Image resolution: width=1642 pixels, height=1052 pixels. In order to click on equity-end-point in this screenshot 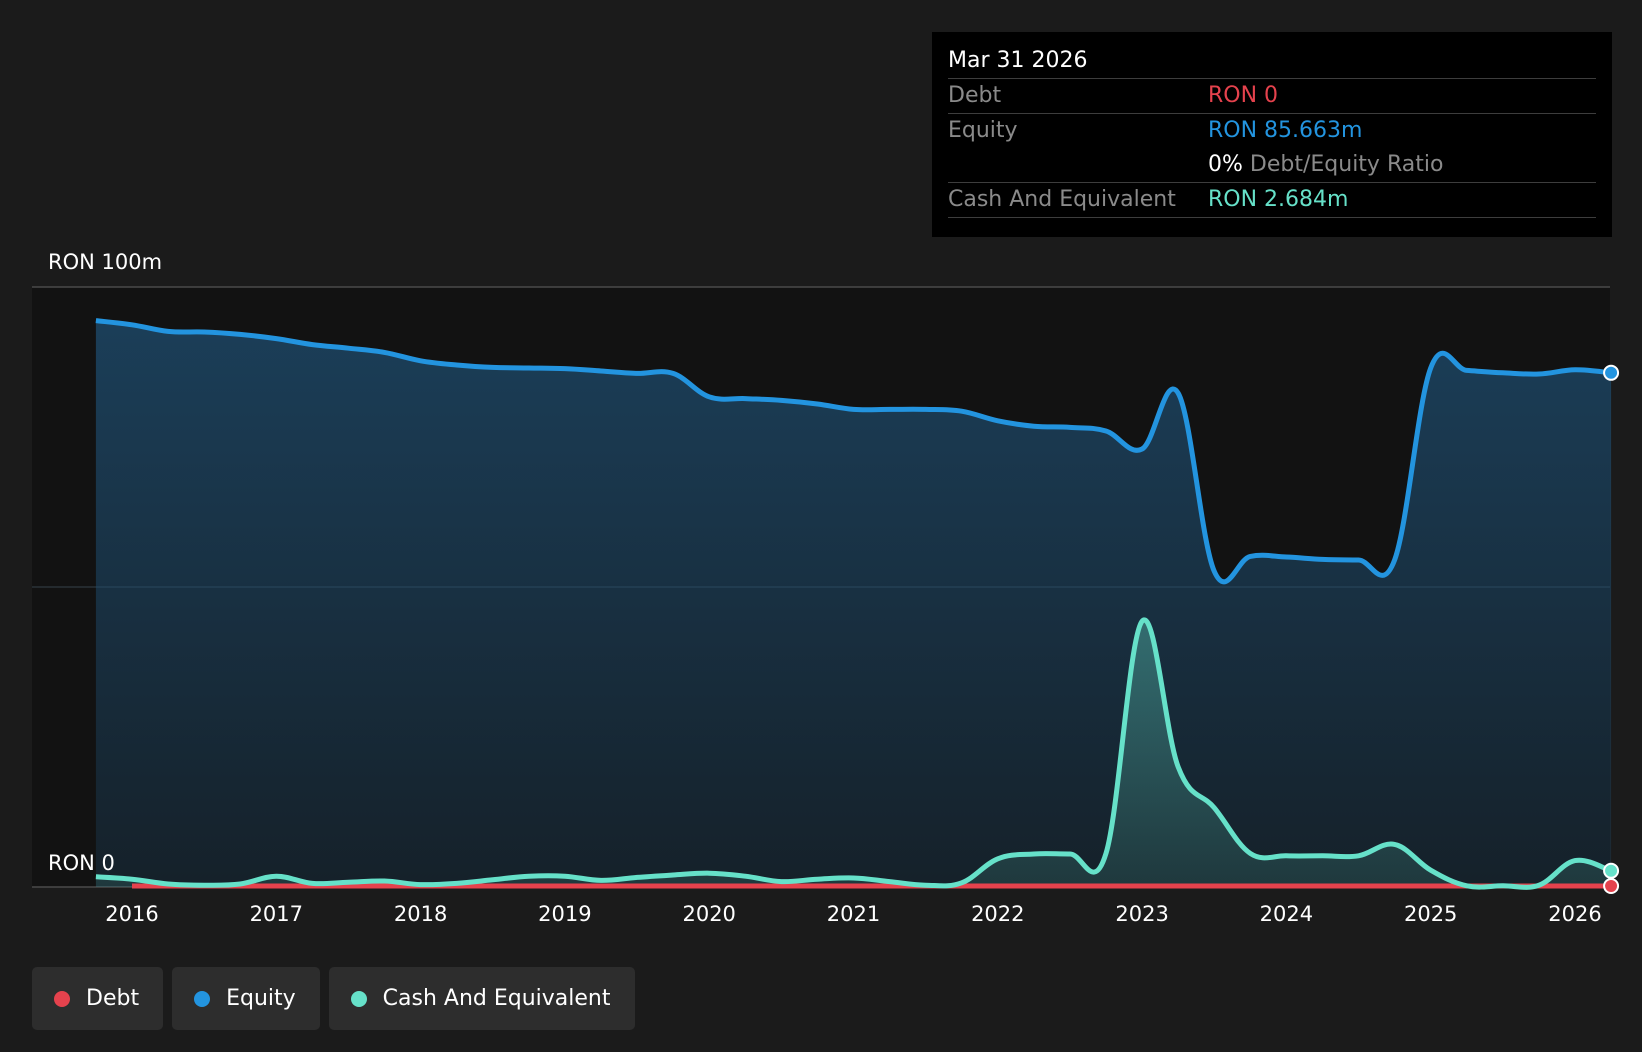, I will do `click(1611, 372)`.